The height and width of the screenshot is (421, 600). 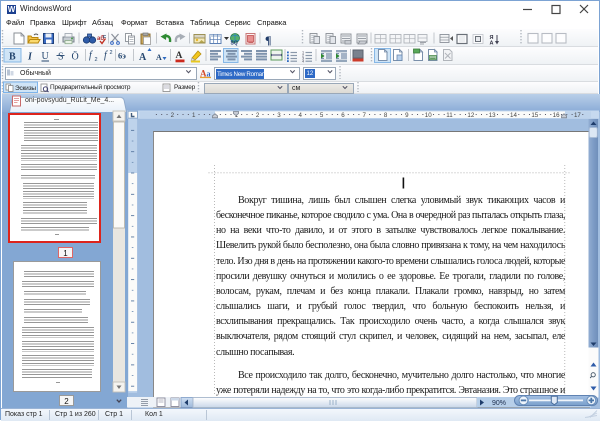 What do you see at coordinates (30, 57) in the screenshot?
I see `svg-text: I` at bounding box center [30, 57].